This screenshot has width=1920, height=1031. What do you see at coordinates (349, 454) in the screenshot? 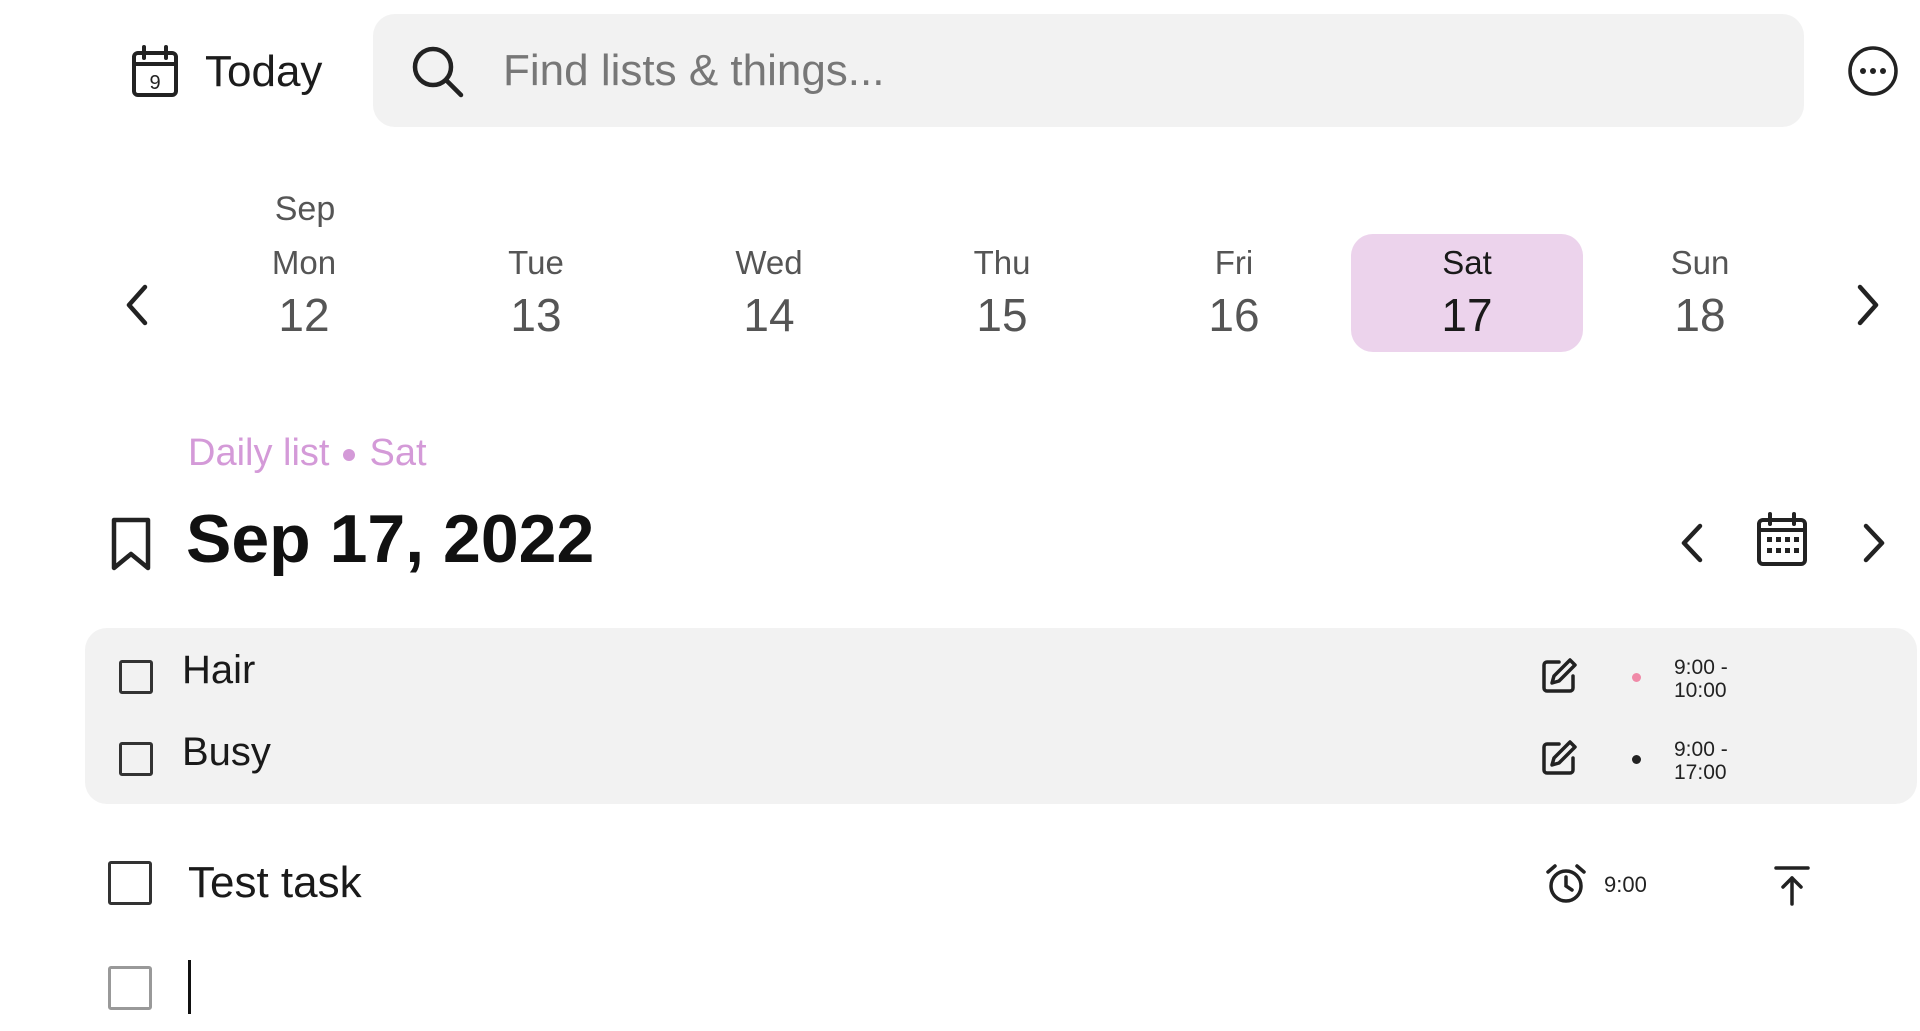
I see `separator-dot` at bounding box center [349, 454].